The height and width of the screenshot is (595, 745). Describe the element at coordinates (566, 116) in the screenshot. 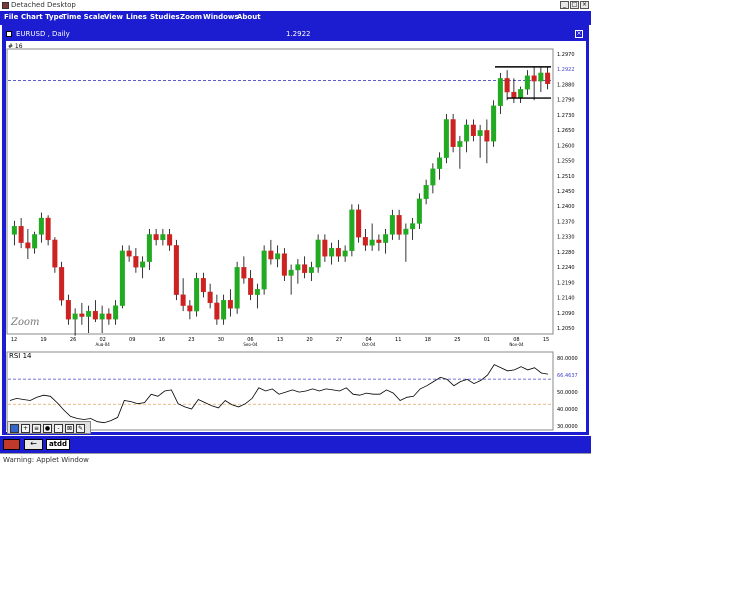

I see `price-y-tick: 1.2730` at that location.